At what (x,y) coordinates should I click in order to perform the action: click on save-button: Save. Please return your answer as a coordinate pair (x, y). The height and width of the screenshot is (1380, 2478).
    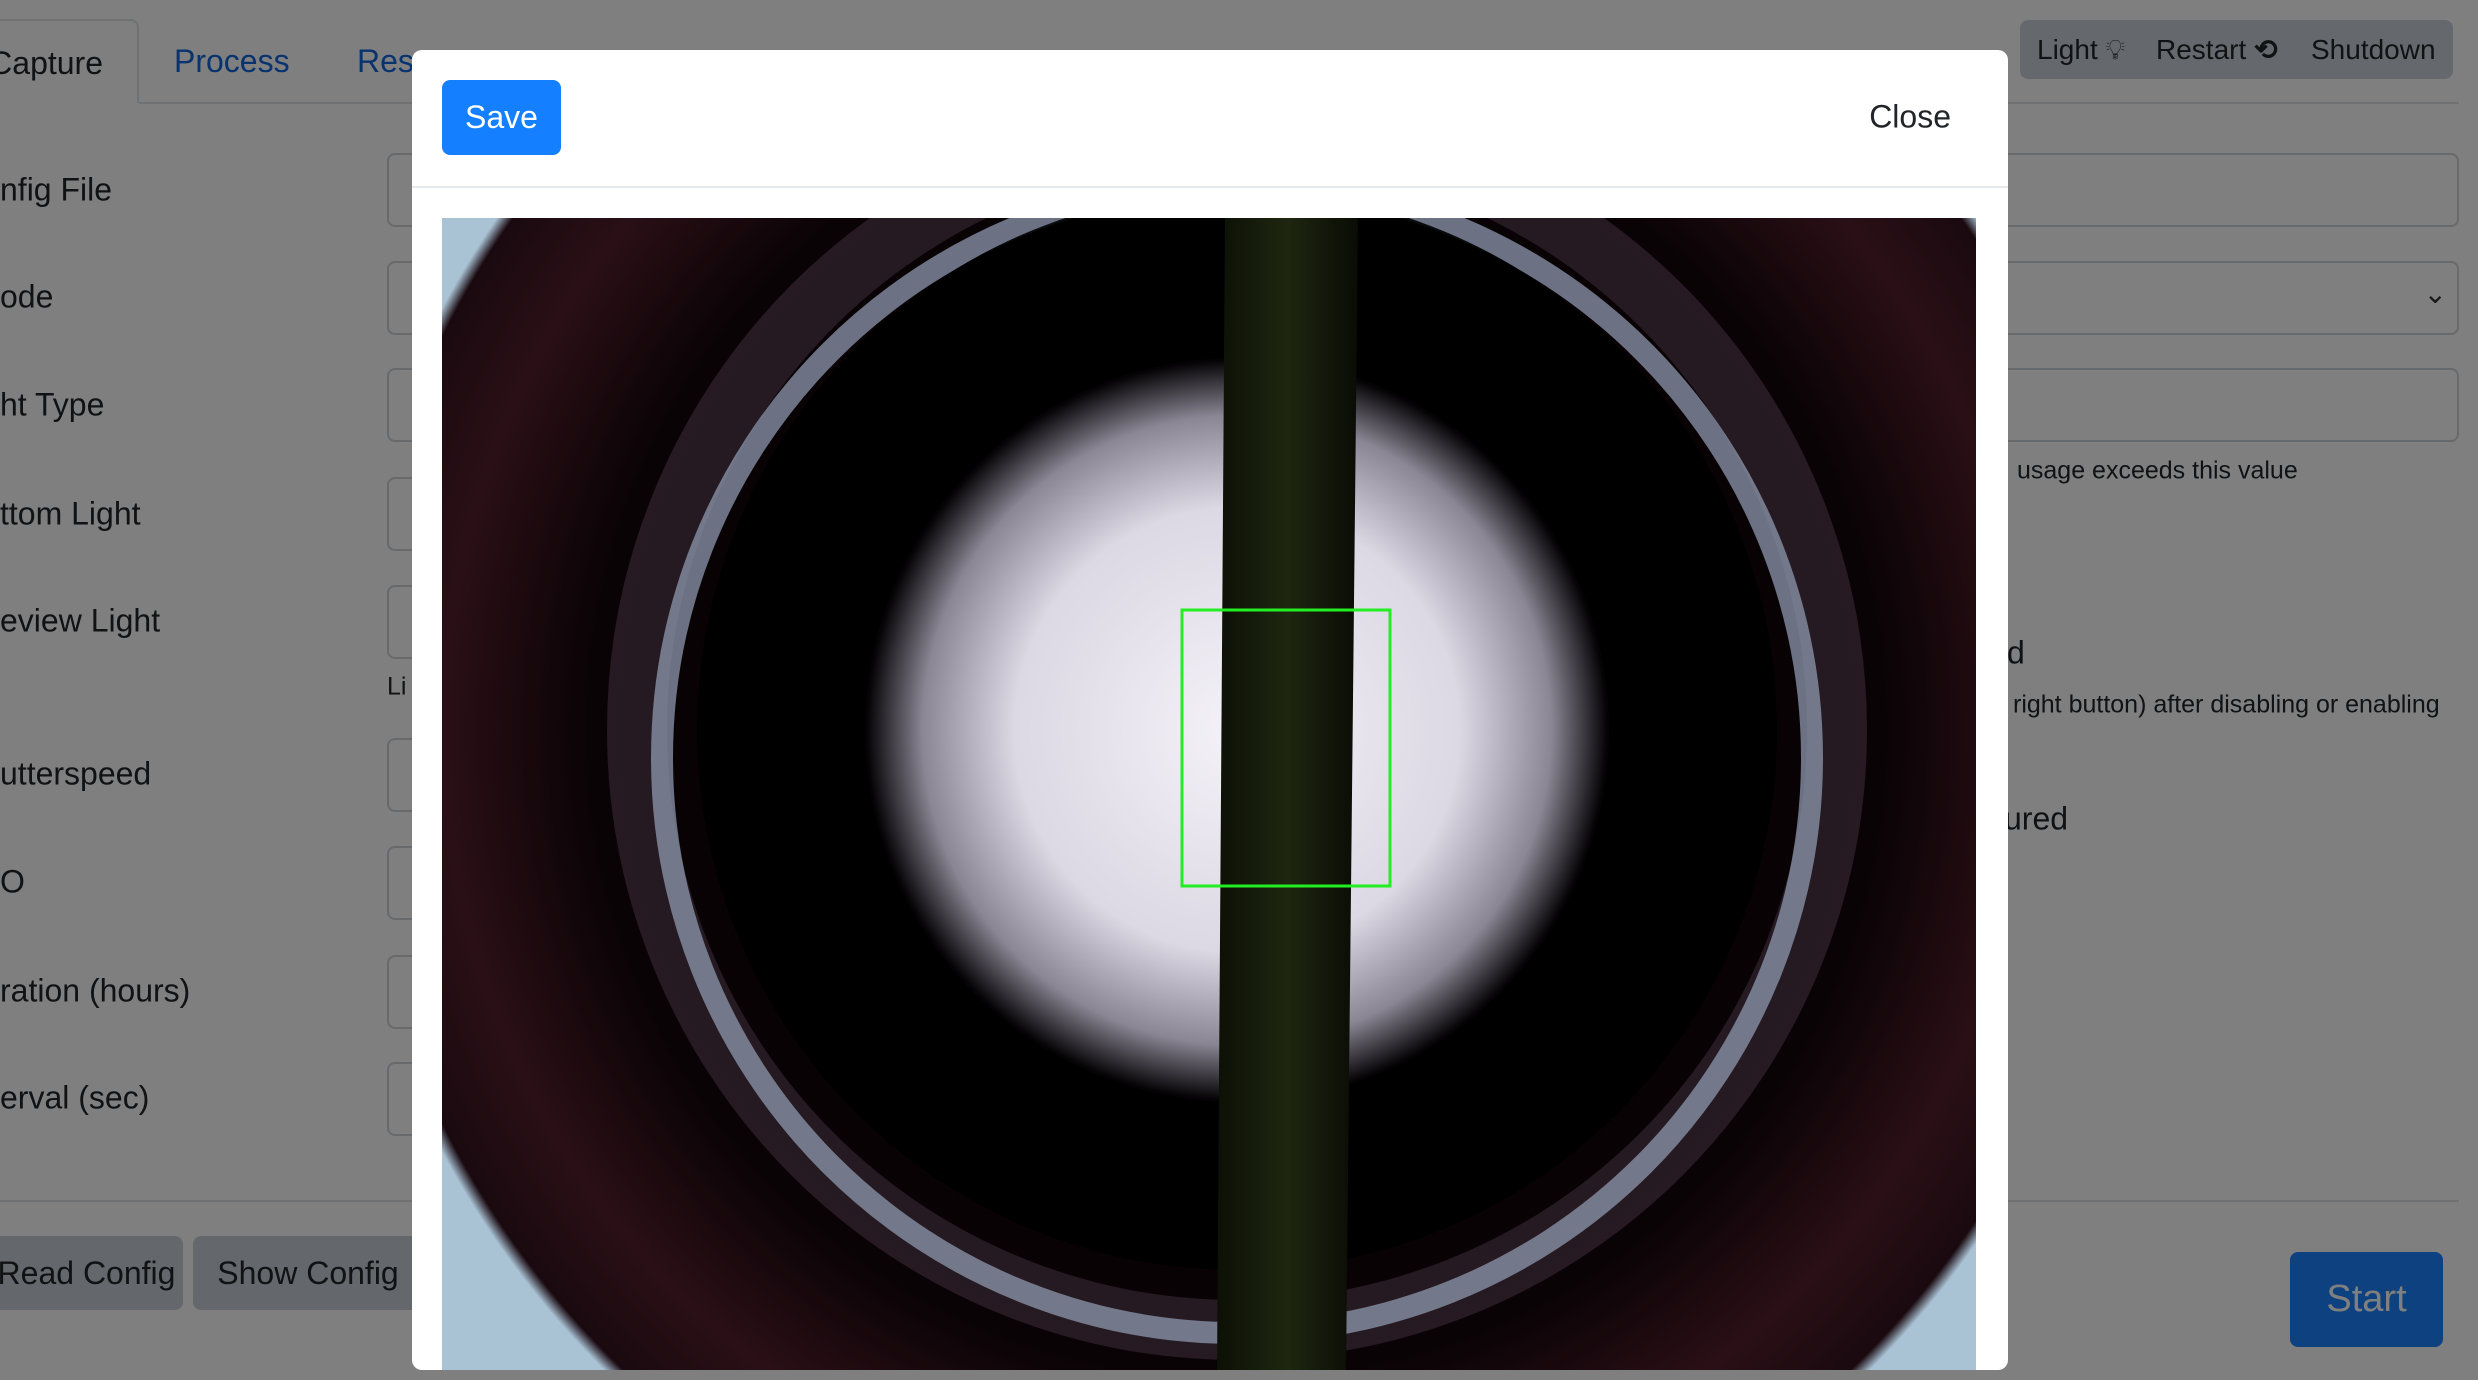
    Looking at the image, I should click on (501, 117).